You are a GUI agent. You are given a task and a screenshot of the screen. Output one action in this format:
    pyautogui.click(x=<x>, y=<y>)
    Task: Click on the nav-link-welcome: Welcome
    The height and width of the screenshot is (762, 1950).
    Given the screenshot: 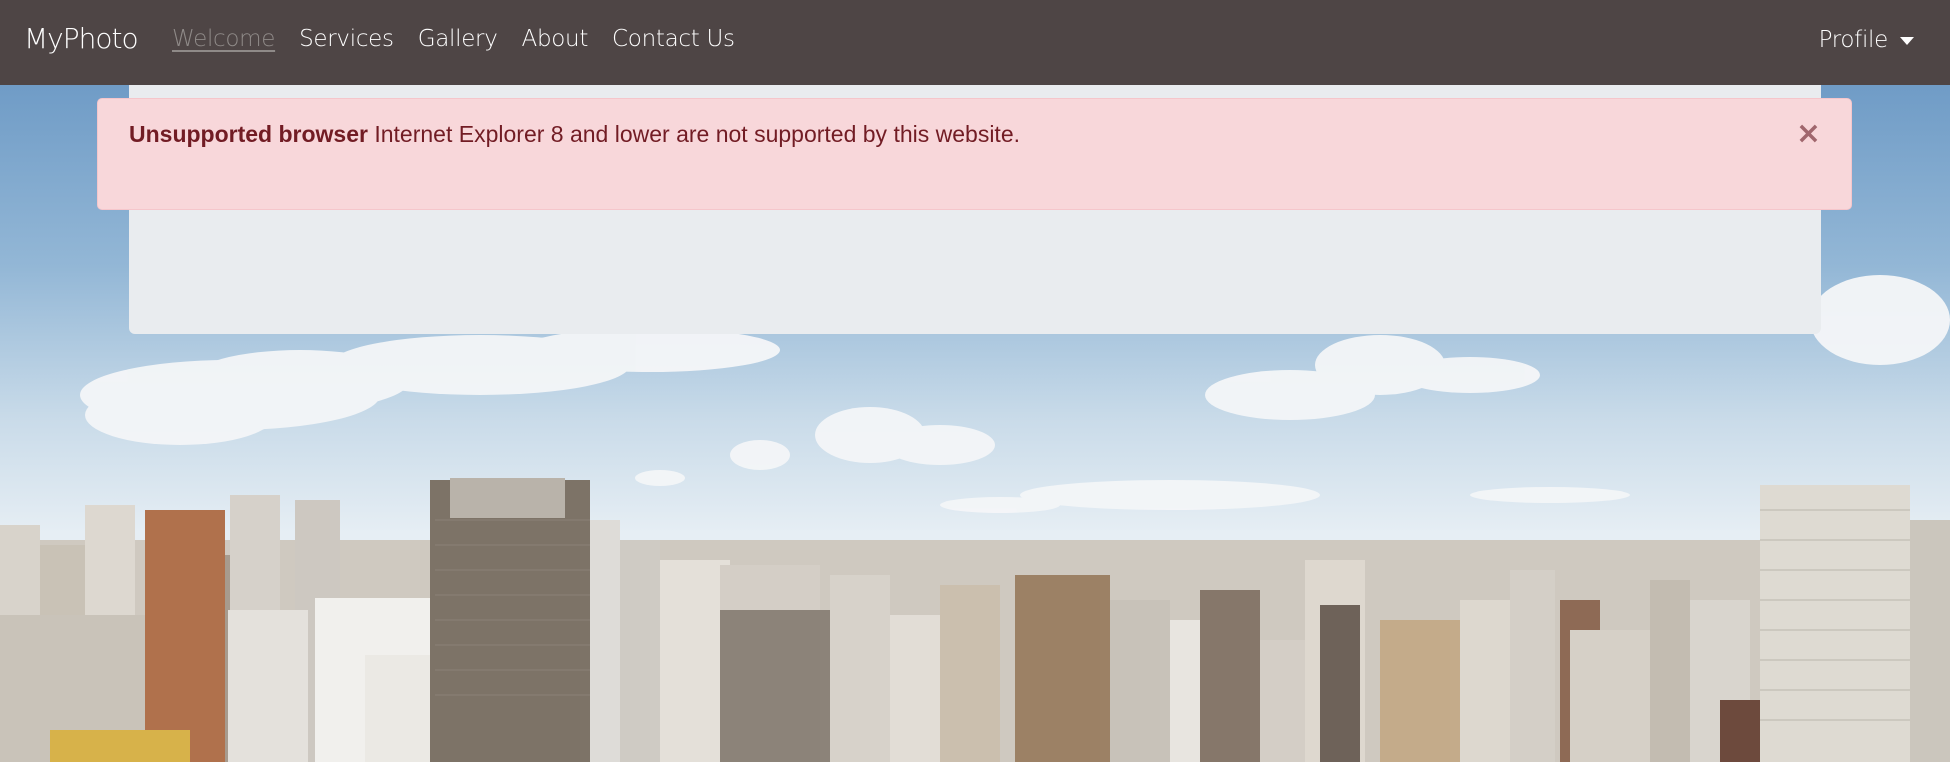 What is the action you would take?
    pyautogui.click(x=223, y=39)
    